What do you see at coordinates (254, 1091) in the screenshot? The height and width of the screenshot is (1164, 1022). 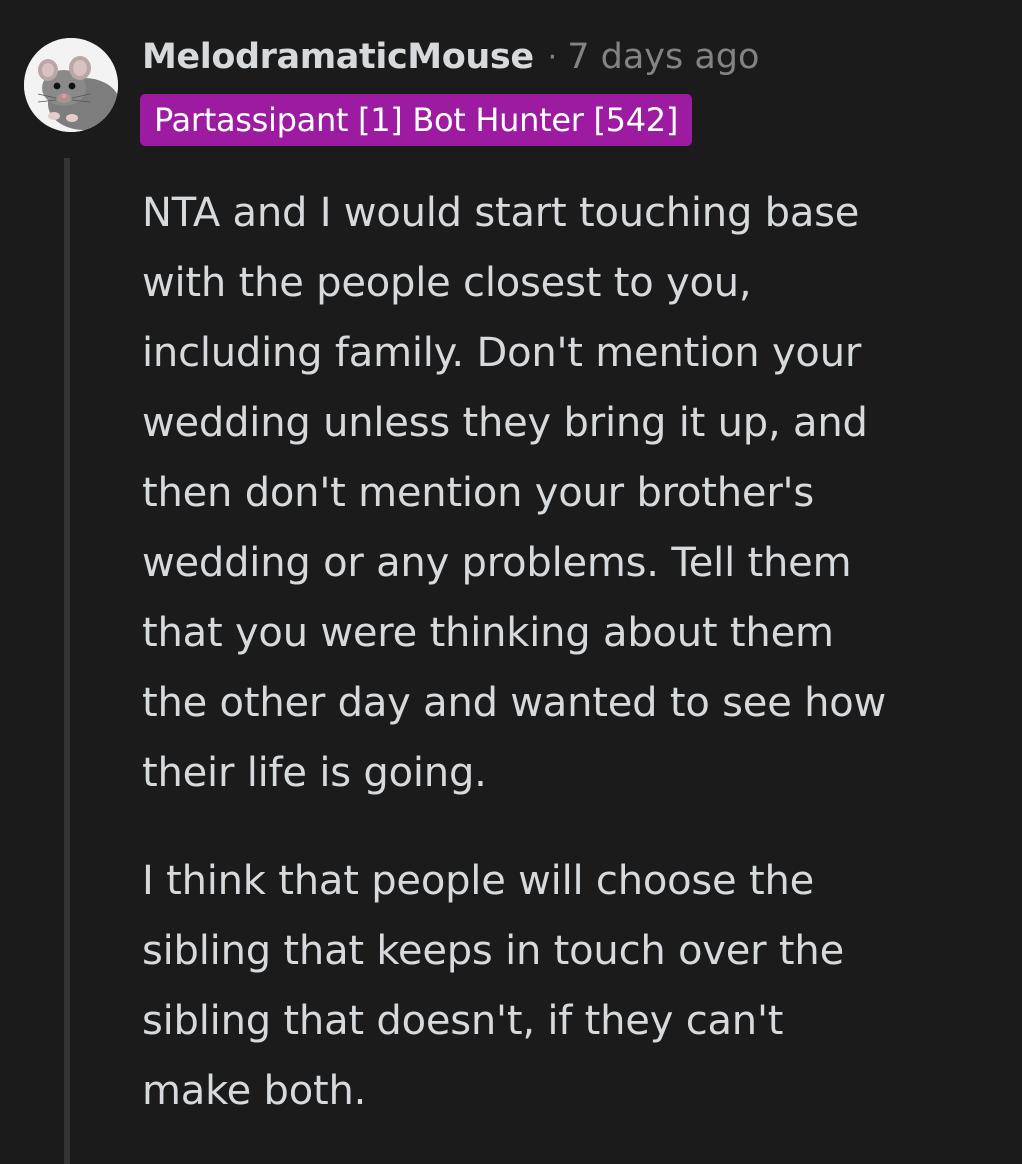 I see `text-line: make both.` at bounding box center [254, 1091].